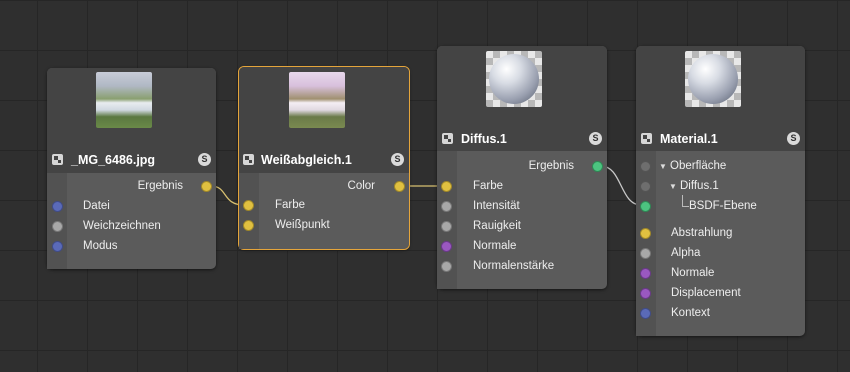  I want to click on modus-label: Modus, so click(100, 246).